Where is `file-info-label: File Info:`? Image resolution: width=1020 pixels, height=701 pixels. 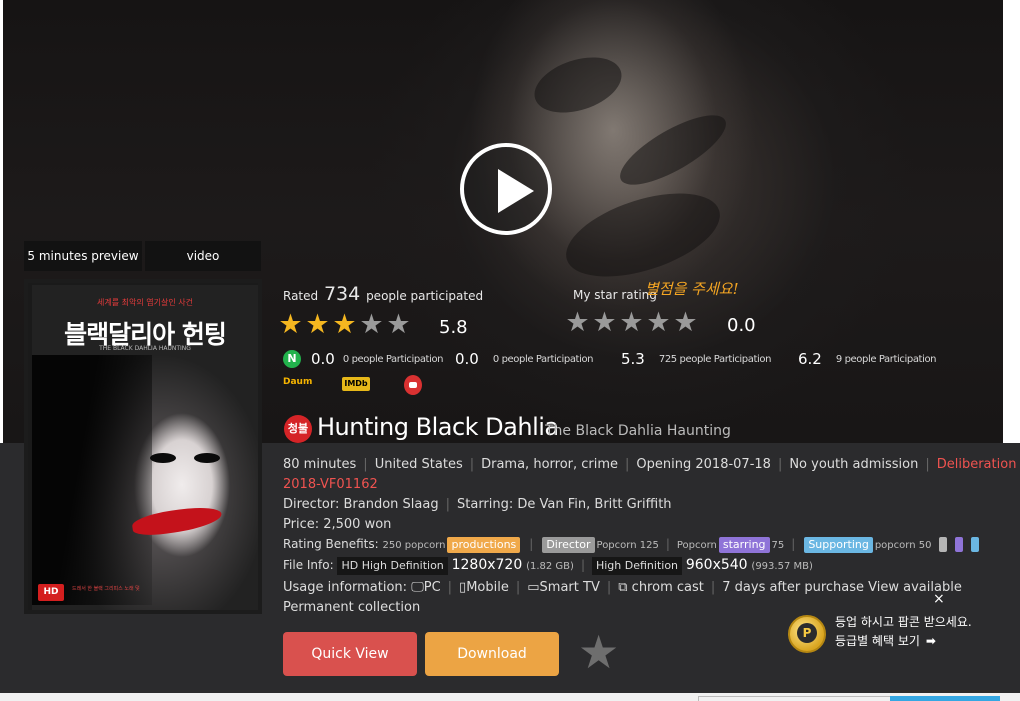
file-info-label: File Info: is located at coordinates (308, 565).